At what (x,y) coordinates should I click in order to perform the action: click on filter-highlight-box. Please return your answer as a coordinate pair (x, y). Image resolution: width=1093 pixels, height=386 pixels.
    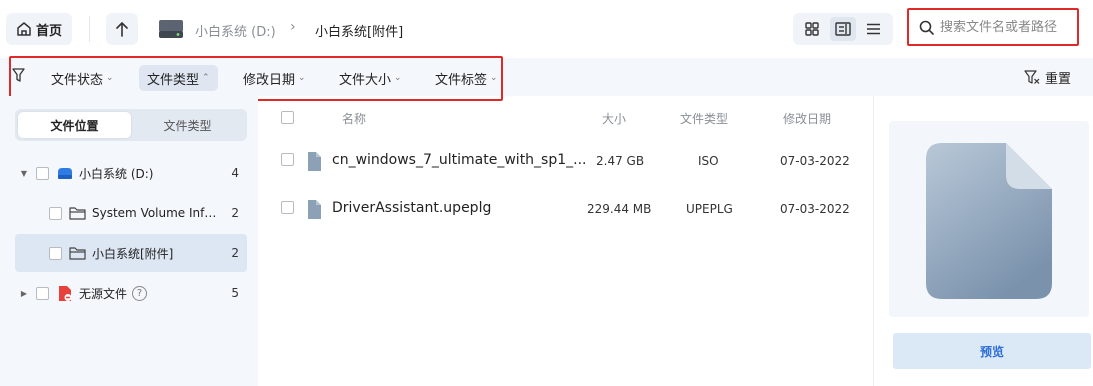
    Looking at the image, I should click on (256, 78).